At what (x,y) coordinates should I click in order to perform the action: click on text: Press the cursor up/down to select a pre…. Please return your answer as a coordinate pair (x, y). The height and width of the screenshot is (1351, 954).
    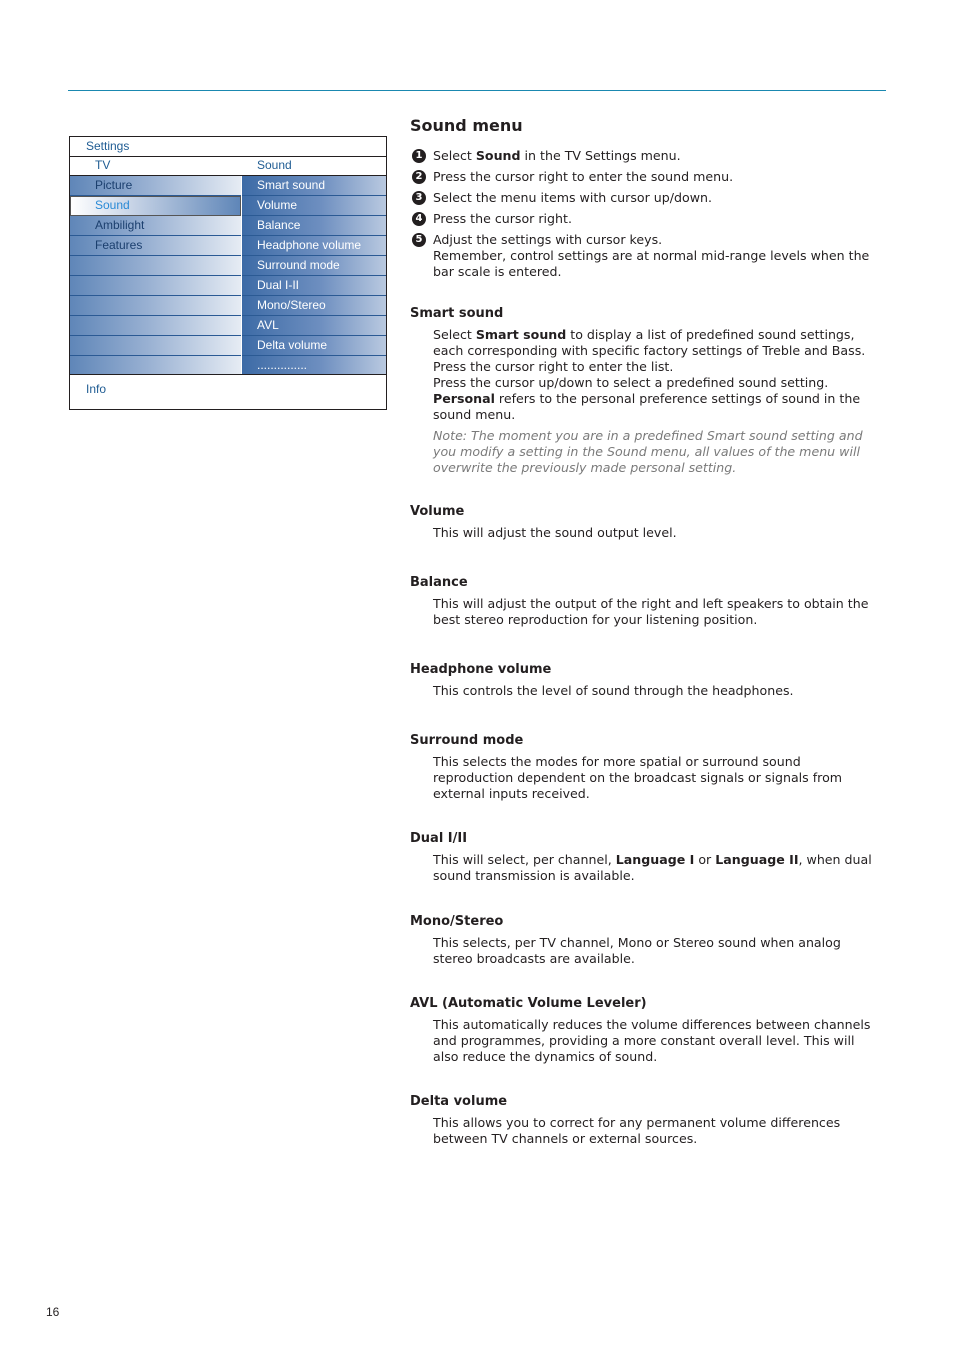
    Looking at the image, I should click on (631, 382).